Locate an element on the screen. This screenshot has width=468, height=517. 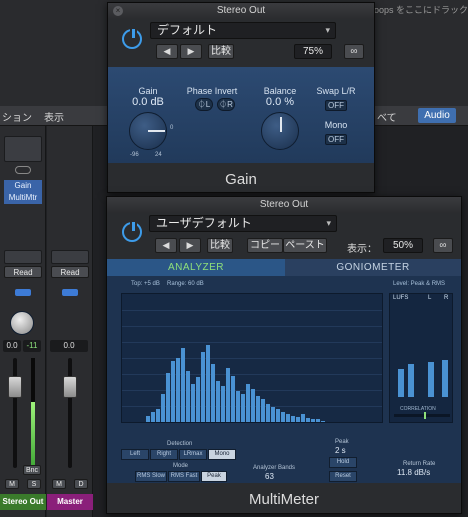
phase-invert-label: Phase Invert is located at coordinates (212, 91).